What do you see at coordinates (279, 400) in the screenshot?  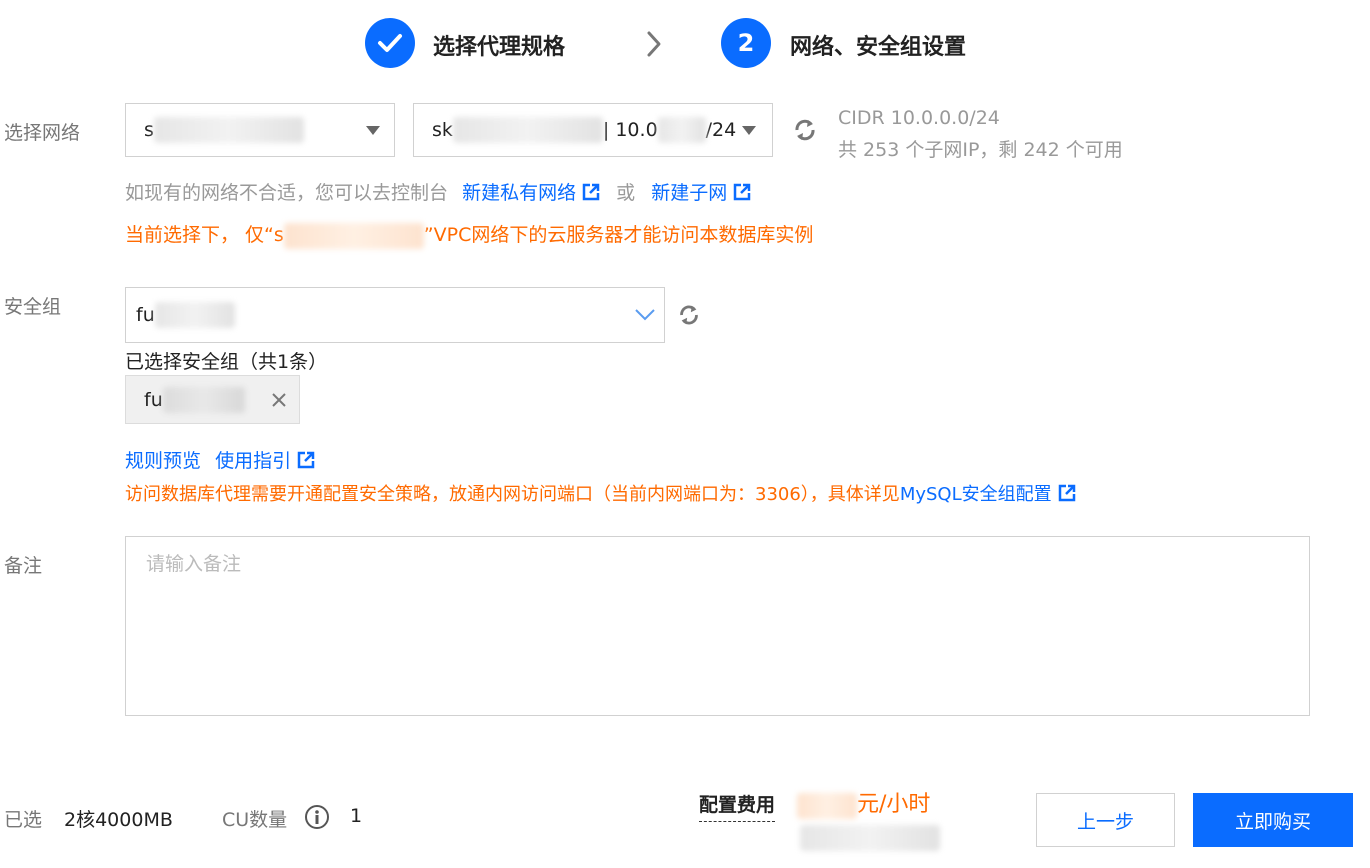 I see `close-icon` at bounding box center [279, 400].